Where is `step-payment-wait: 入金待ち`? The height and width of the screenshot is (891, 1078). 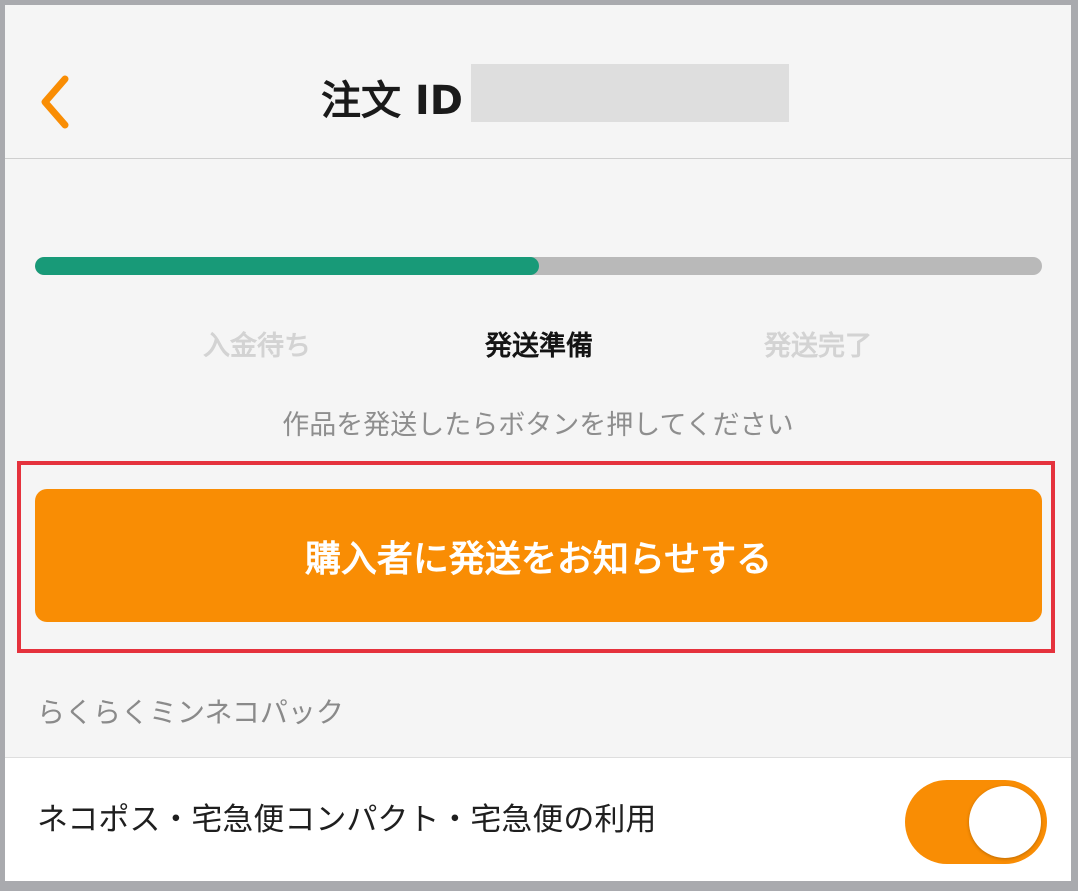
step-payment-wait: 入金待ち is located at coordinates (257, 346).